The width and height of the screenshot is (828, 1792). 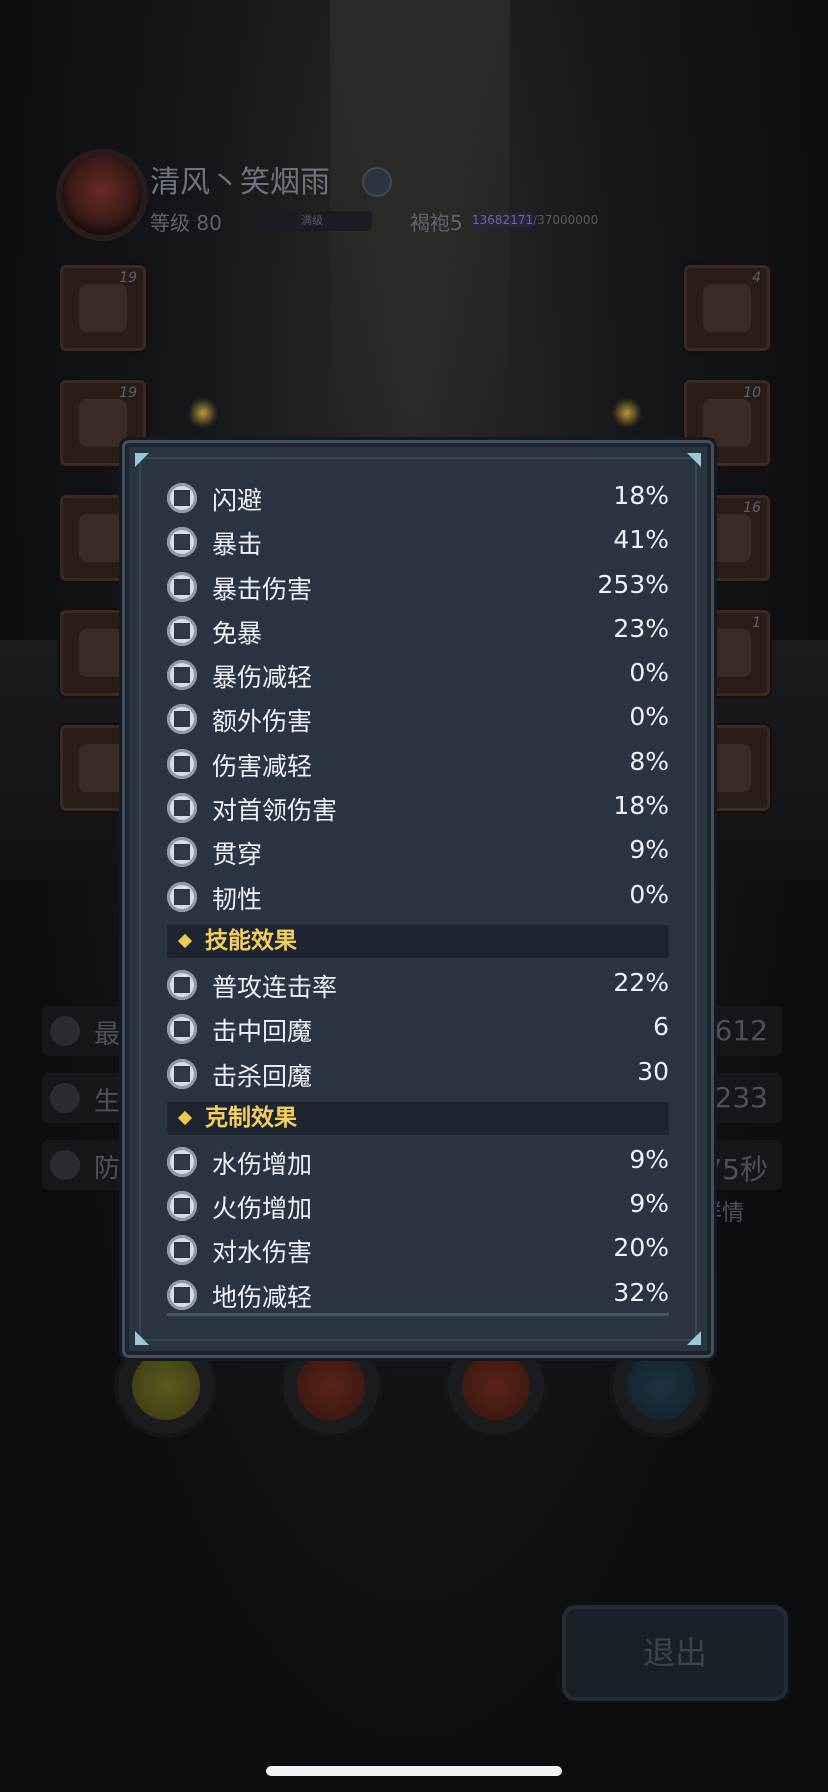 I want to click on equip-slot-left-1: 19, so click(x=103, y=308).